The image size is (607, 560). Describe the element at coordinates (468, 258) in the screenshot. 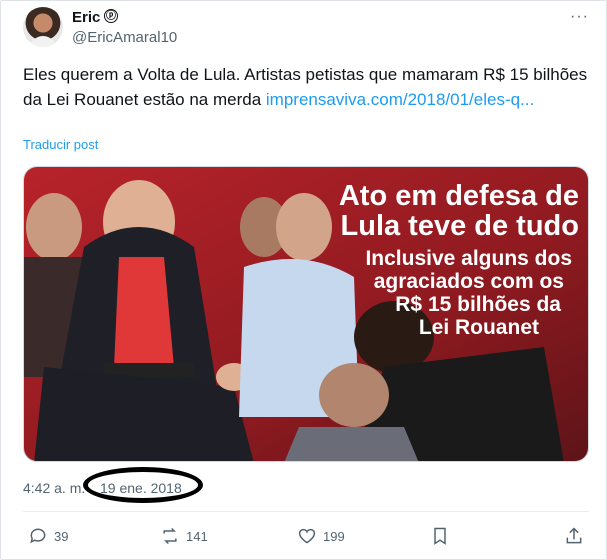

I see `subtext-line-1: Inclusive alguns dos` at that location.